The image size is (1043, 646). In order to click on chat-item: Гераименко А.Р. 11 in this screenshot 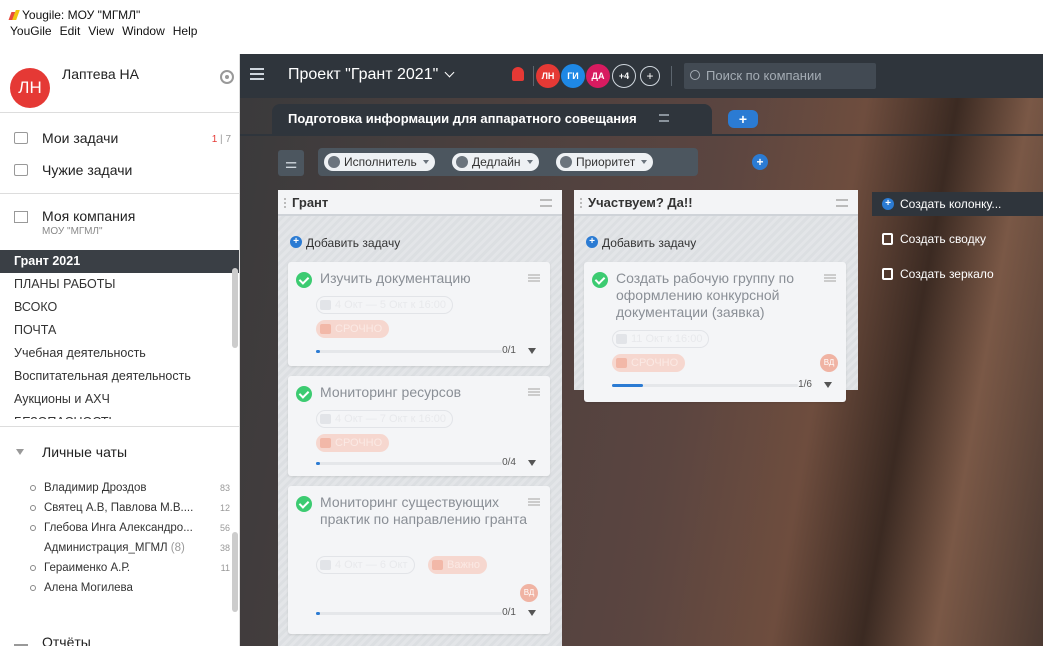, I will do `click(119, 568)`.